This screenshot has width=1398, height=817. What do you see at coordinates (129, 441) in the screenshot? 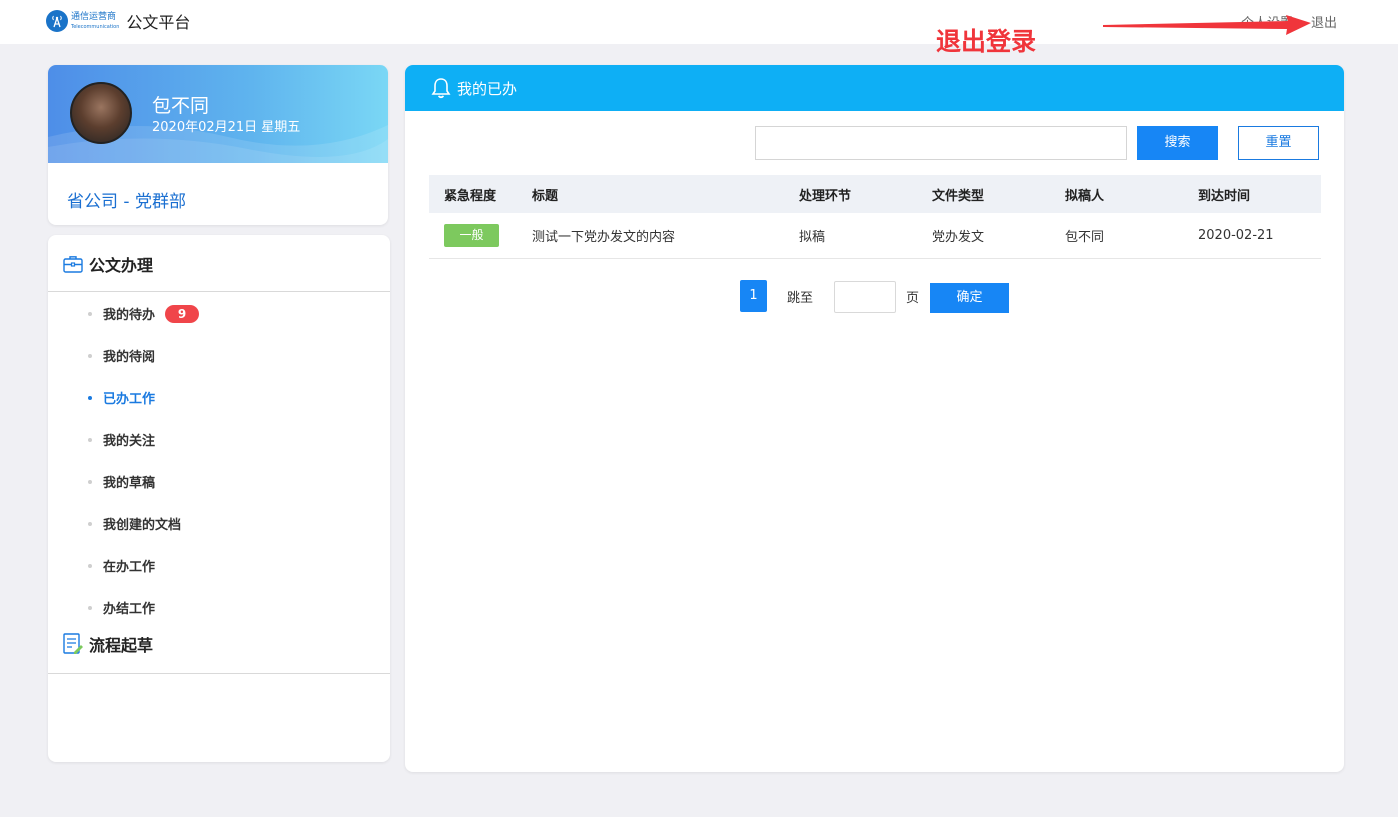
I see `sidebar-item-label: 我的关注` at bounding box center [129, 441].